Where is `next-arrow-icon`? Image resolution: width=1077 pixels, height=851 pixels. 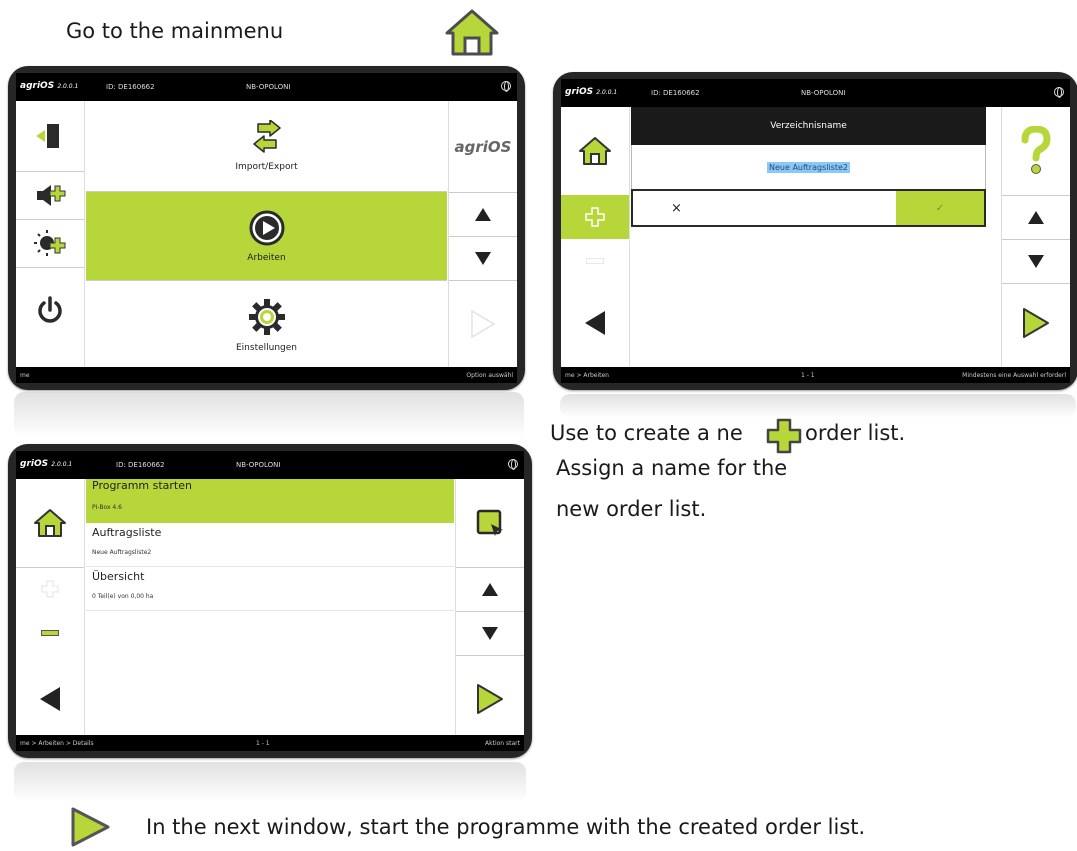 next-arrow-icon is located at coordinates (483, 324).